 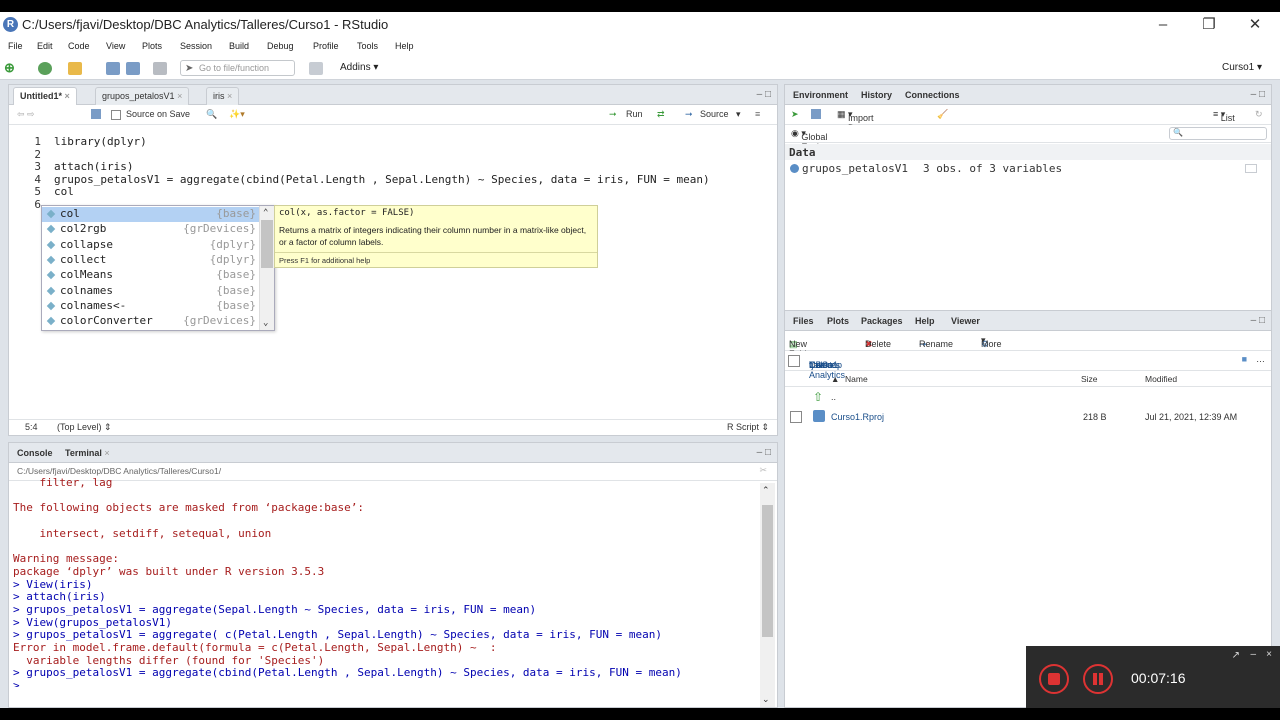 I want to click on view-mode-select: ≡ List ▾, so click(x=1224, y=116).